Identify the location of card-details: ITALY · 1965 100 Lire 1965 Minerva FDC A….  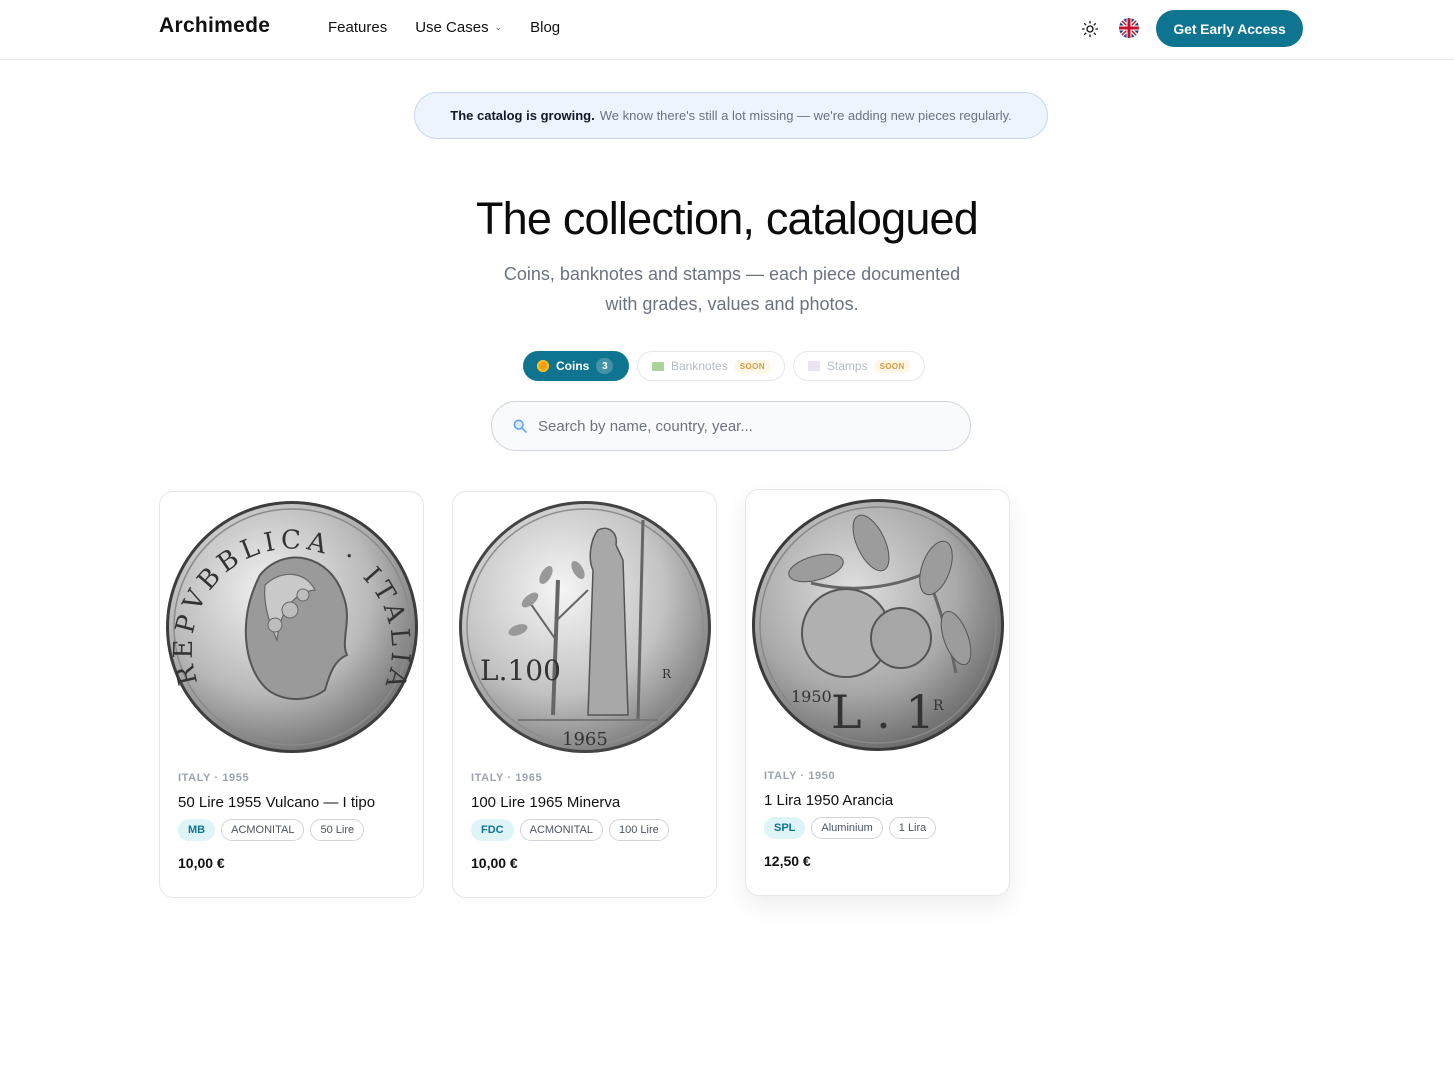
(586, 821).